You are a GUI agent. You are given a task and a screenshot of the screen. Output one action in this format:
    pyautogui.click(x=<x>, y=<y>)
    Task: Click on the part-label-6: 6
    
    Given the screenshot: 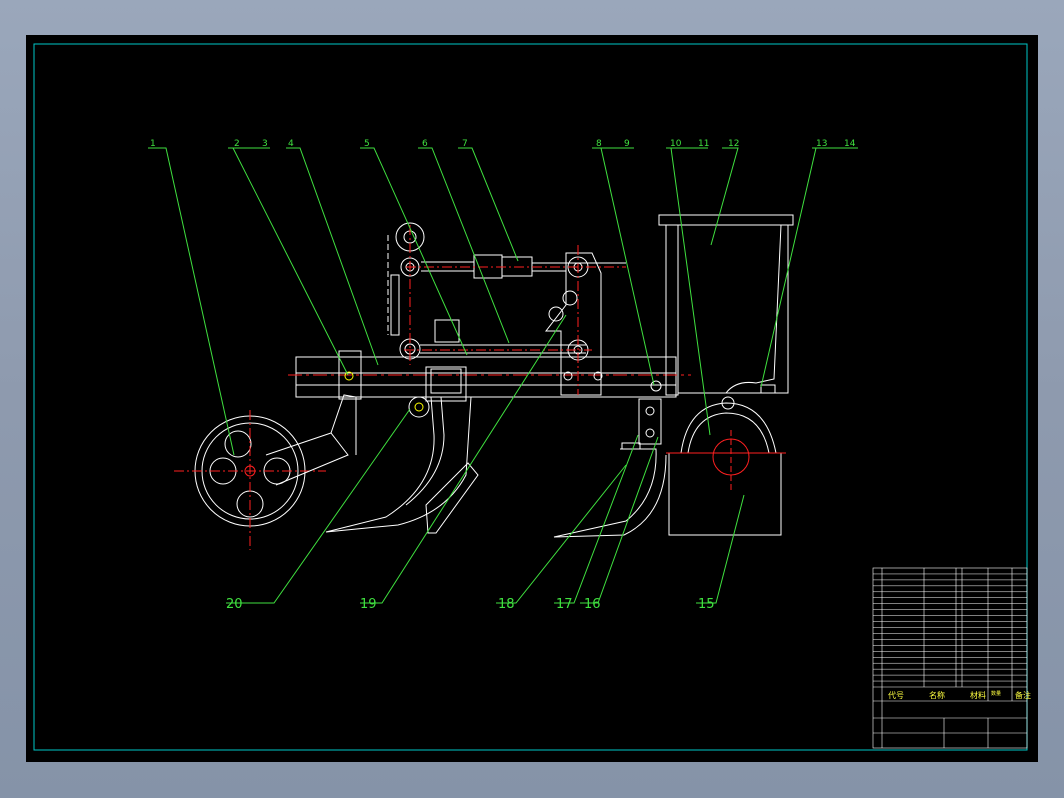 What is the action you would take?
    pyautogui.click(x=425, y=144)
    